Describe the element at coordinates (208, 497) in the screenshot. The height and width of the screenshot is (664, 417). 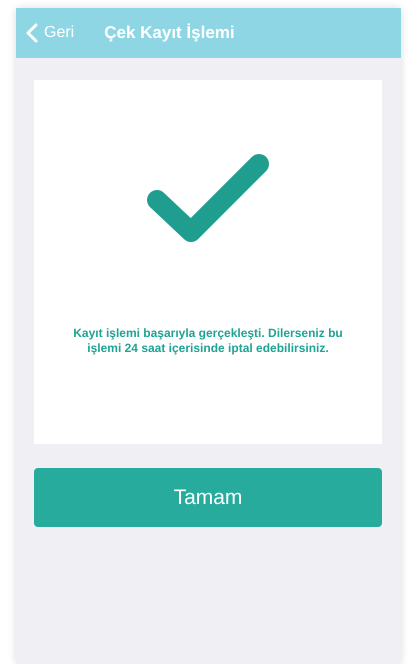
I see `ok-button: Tamam` at that location.